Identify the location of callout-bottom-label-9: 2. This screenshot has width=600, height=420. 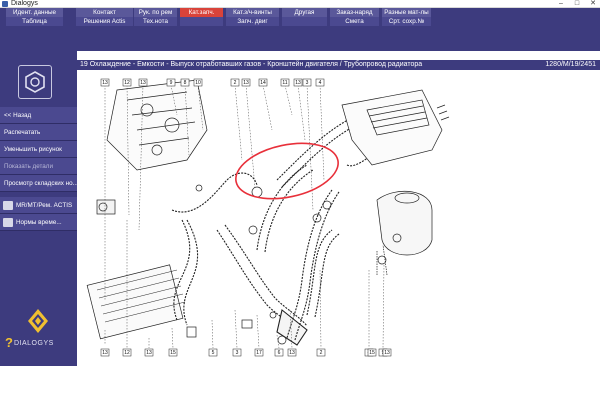
(321, 353).